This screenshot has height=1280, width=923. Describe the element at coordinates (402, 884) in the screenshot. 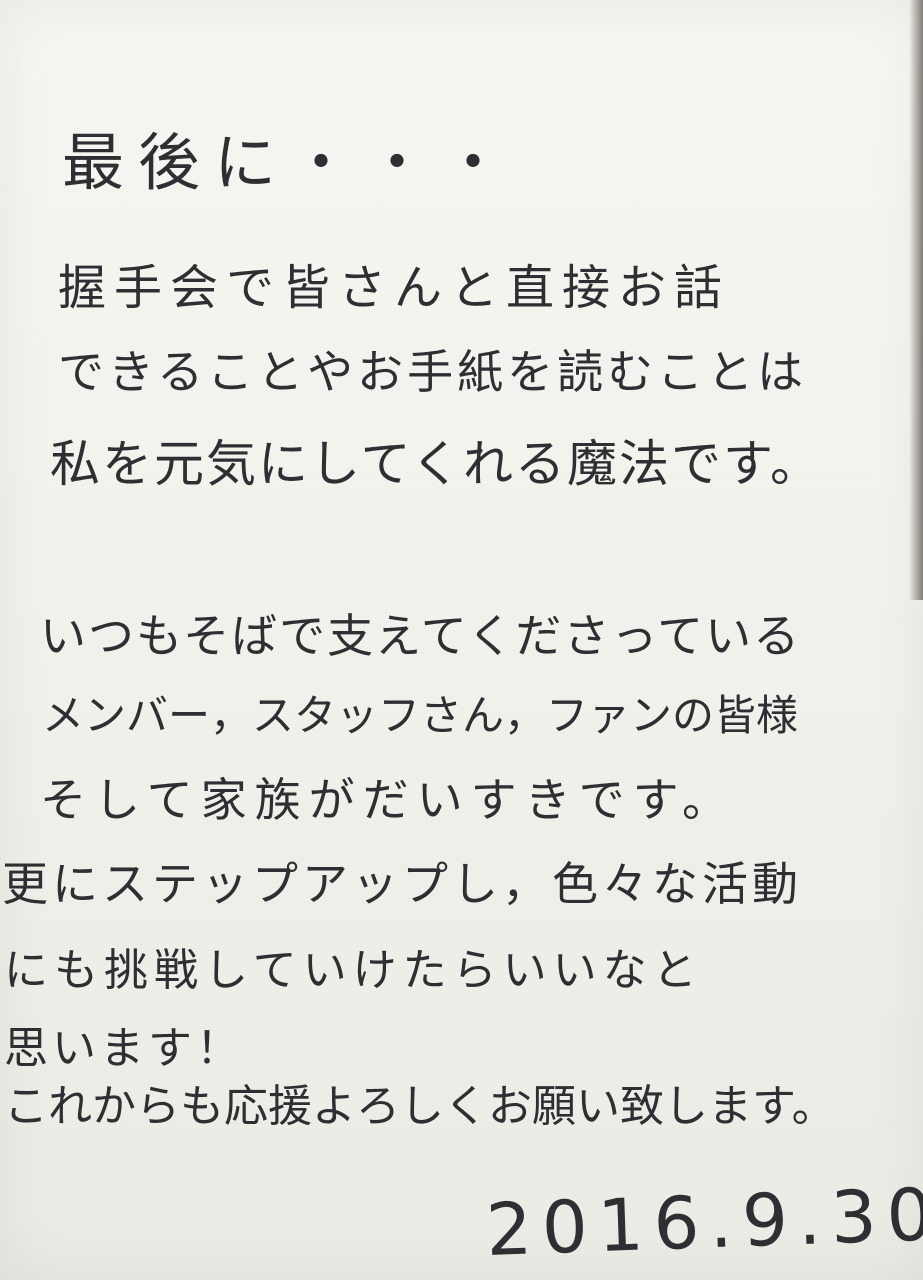

I see `letter-line-8: 更にステップアップし，色々な活動` at that location.